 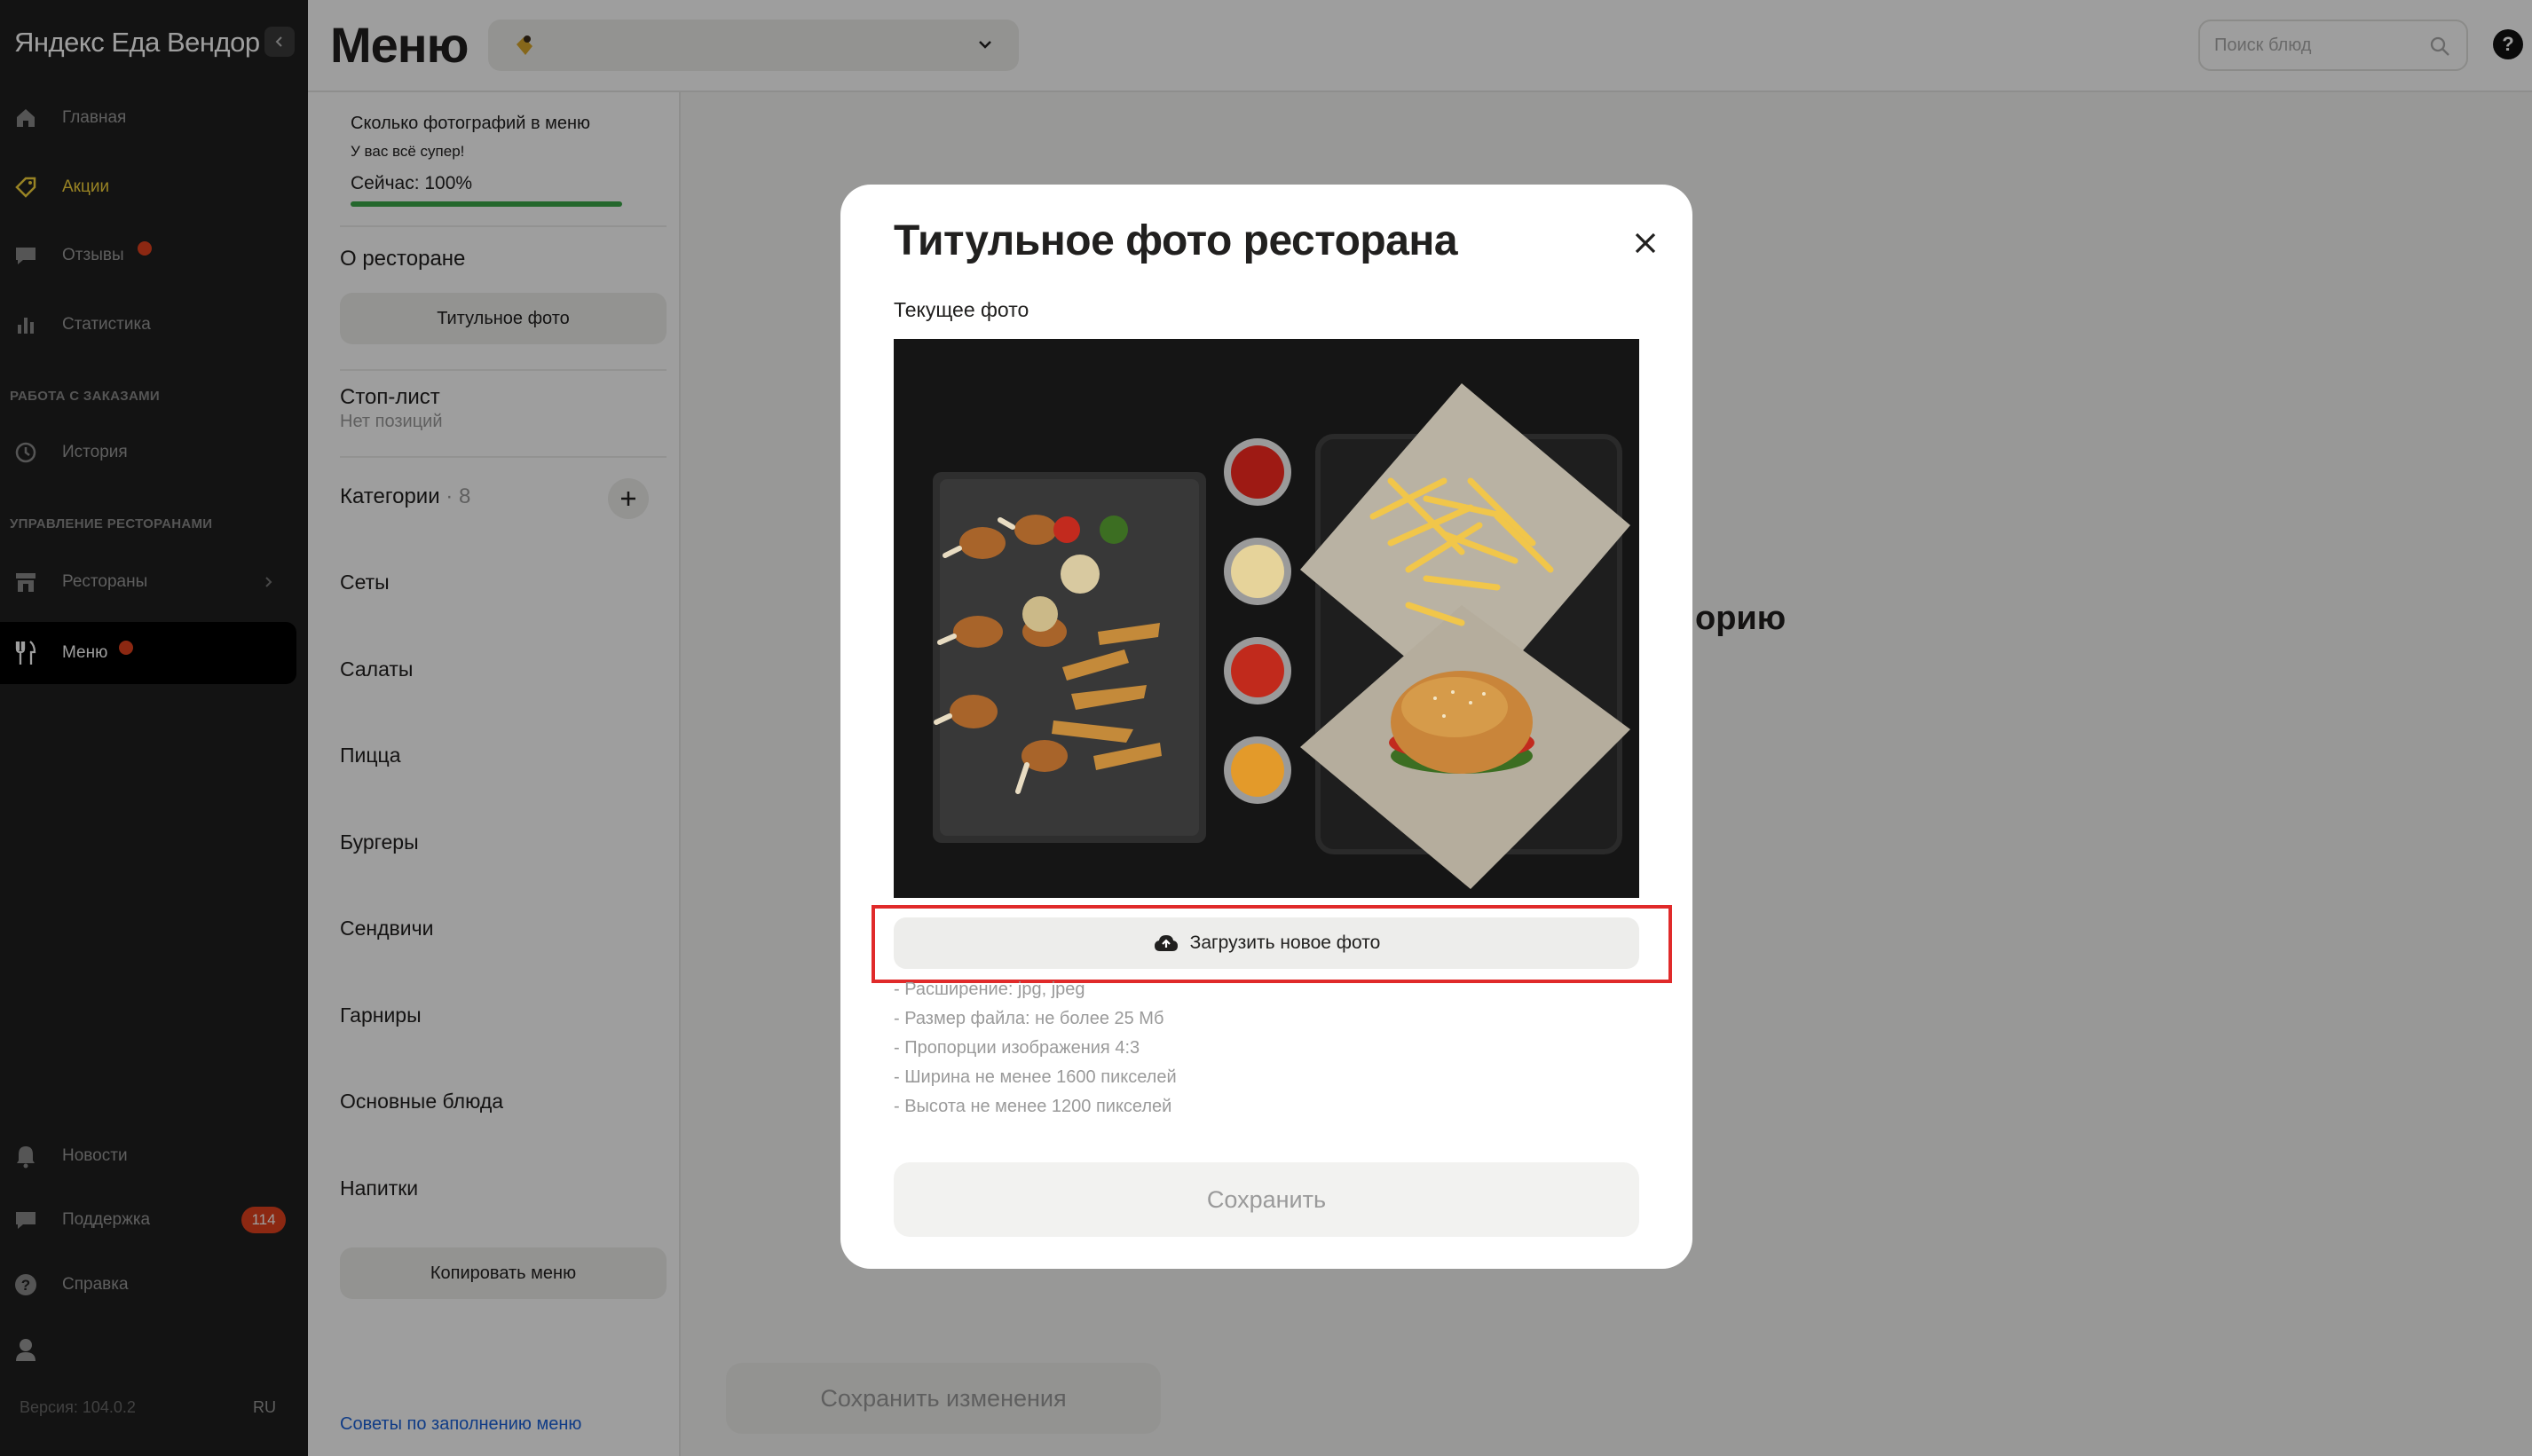 I want to click on requirement-item: - Пропорции изображения 4:3, so click(x=1017, y=1048).